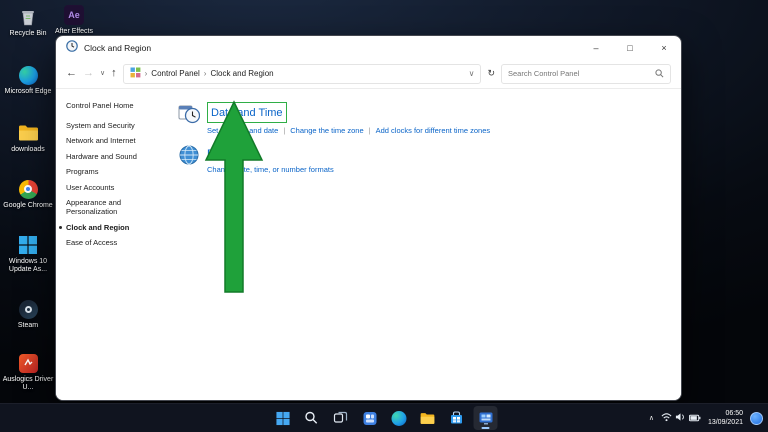  I want to click on desktop-icon-label: Google Chrome, so click(28, 205).